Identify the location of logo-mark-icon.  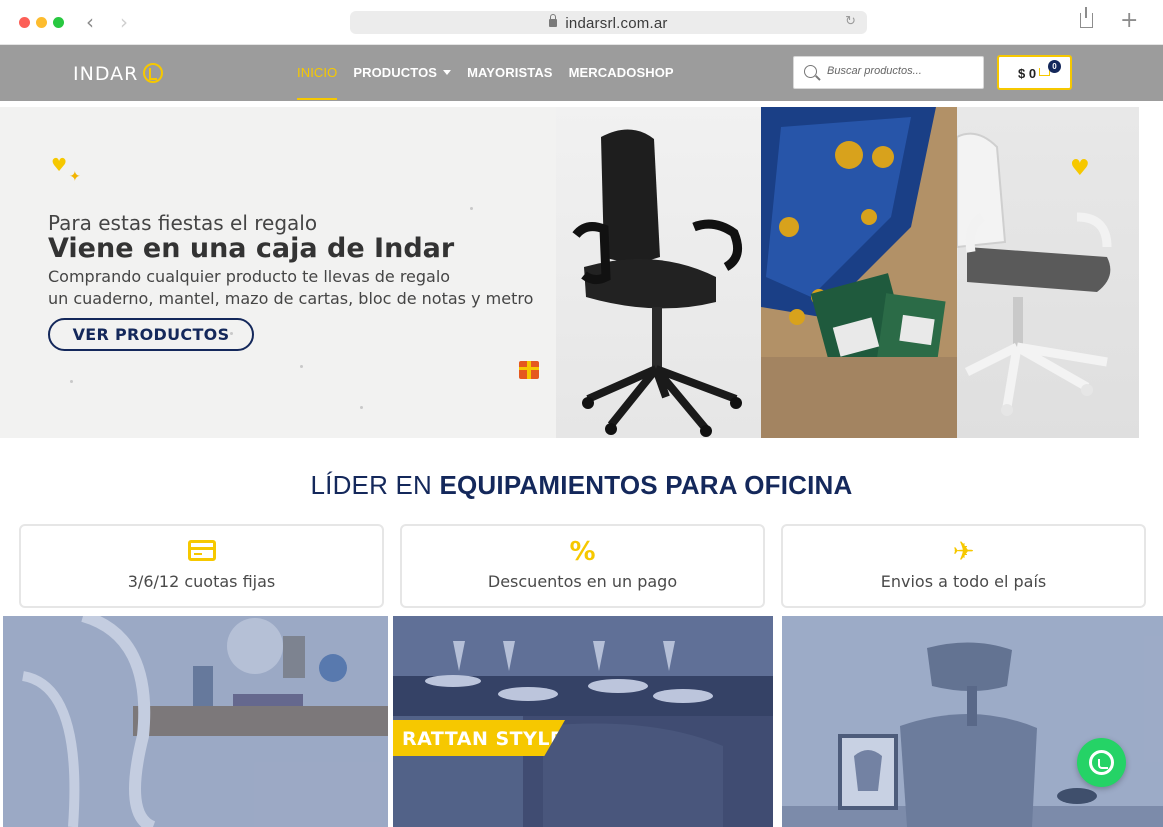
(153, 73).